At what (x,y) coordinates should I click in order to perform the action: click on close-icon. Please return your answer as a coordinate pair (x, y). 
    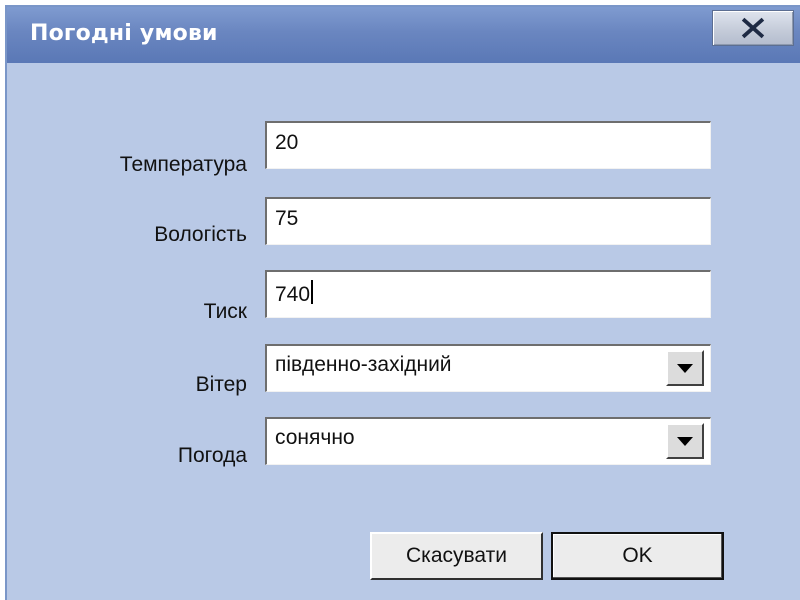
    Looking at the image, I should click on (753, 28).